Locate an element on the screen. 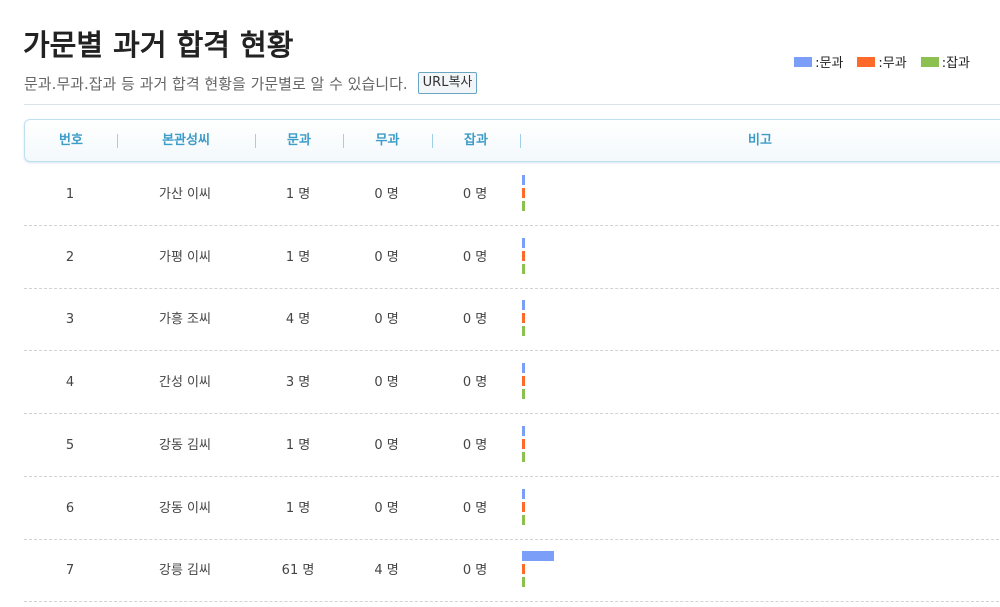  table-header: 번호 본관성씨 문과 무과 잡과 비고 is located at coordinates (512, 140).